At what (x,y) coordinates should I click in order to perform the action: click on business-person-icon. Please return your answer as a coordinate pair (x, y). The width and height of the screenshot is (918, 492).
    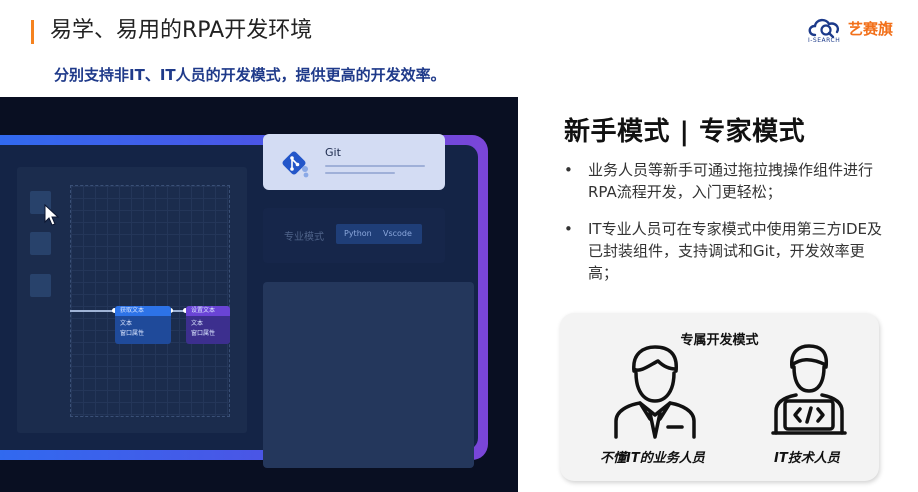
    Looking at the image, I should click on (655, 392).